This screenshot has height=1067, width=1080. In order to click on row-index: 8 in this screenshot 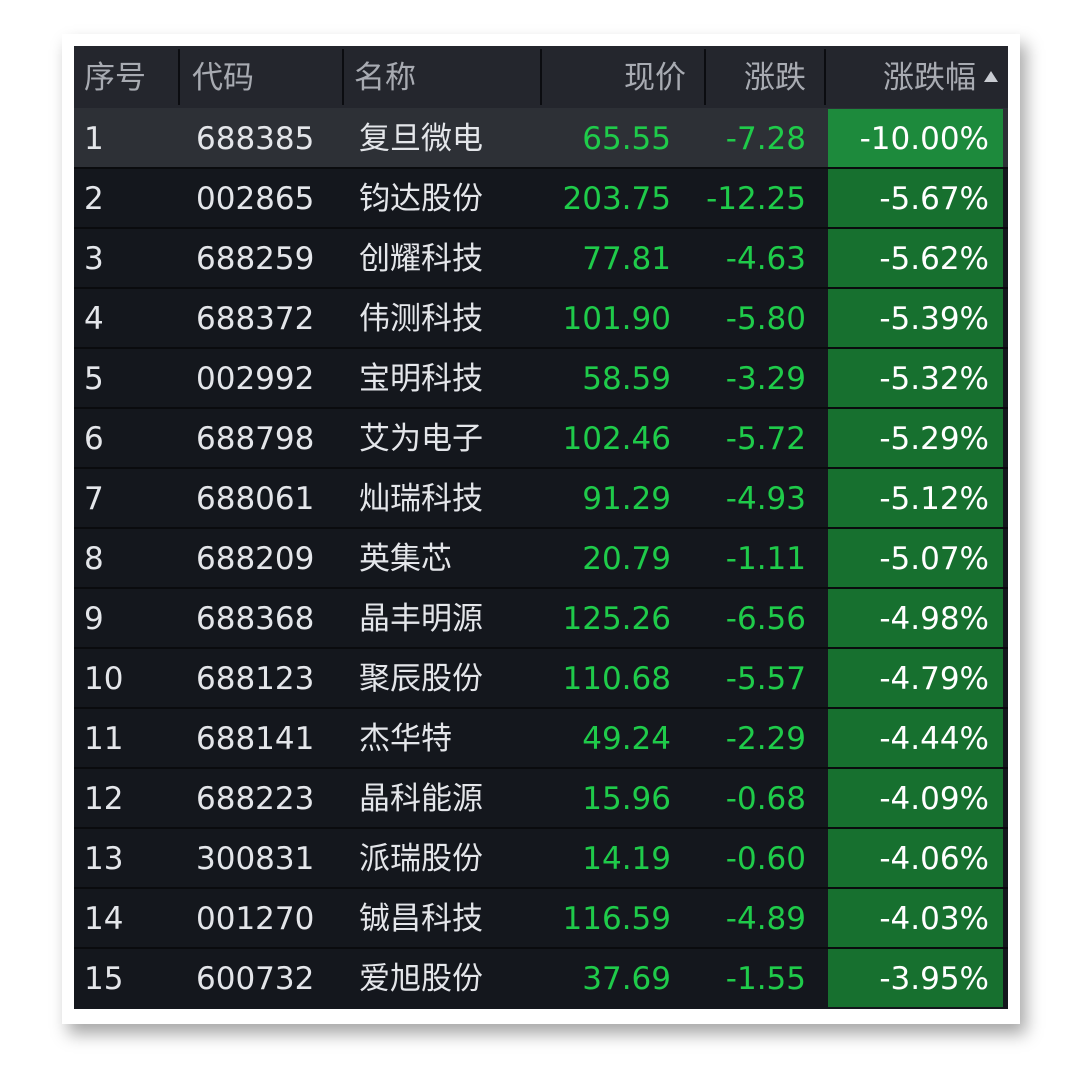, I will do `click(94, 559)`.